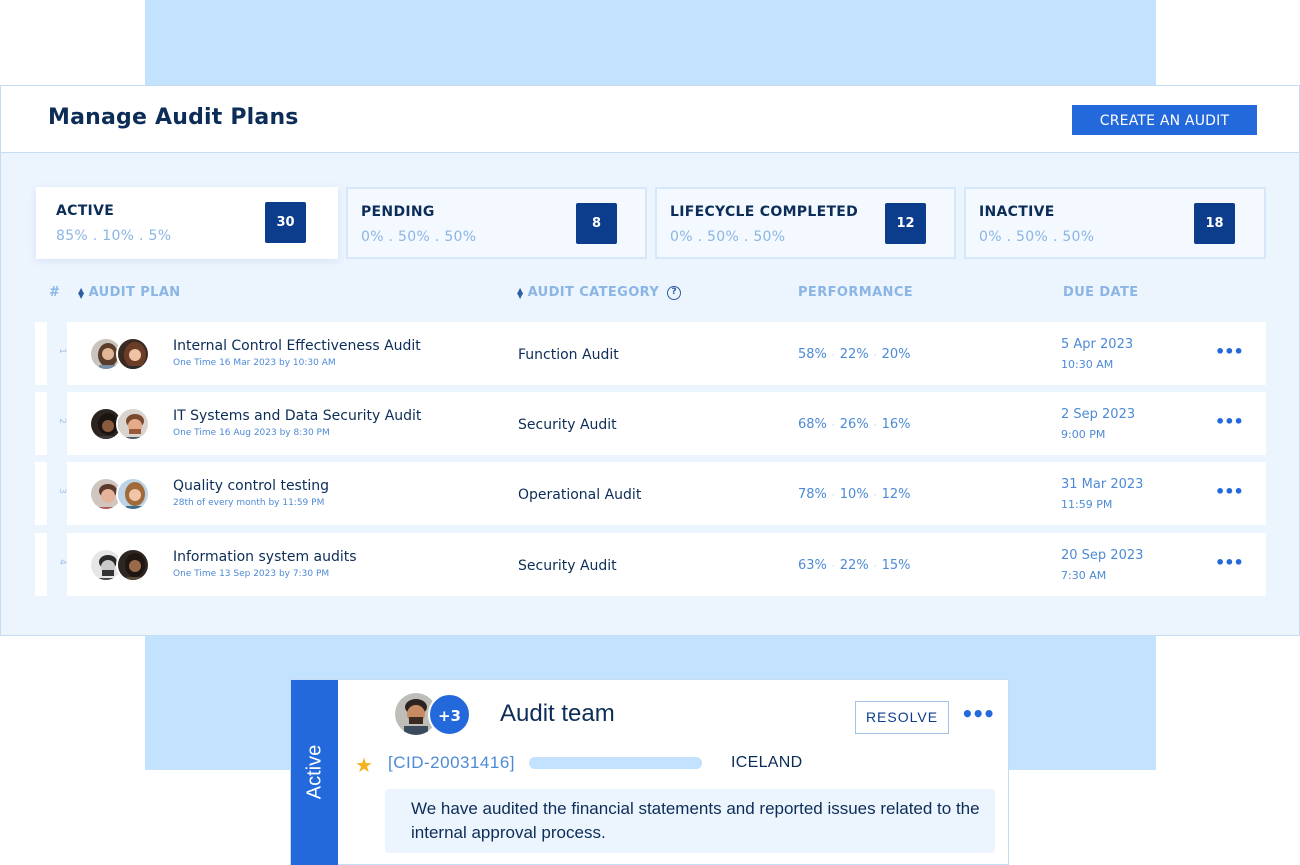 The width and height of the screenshot is (1300, 865). What do you see at coordinates (896, 354) in the screenshot?
I see `perf-value: 20%` at bounding box center [896, 354].